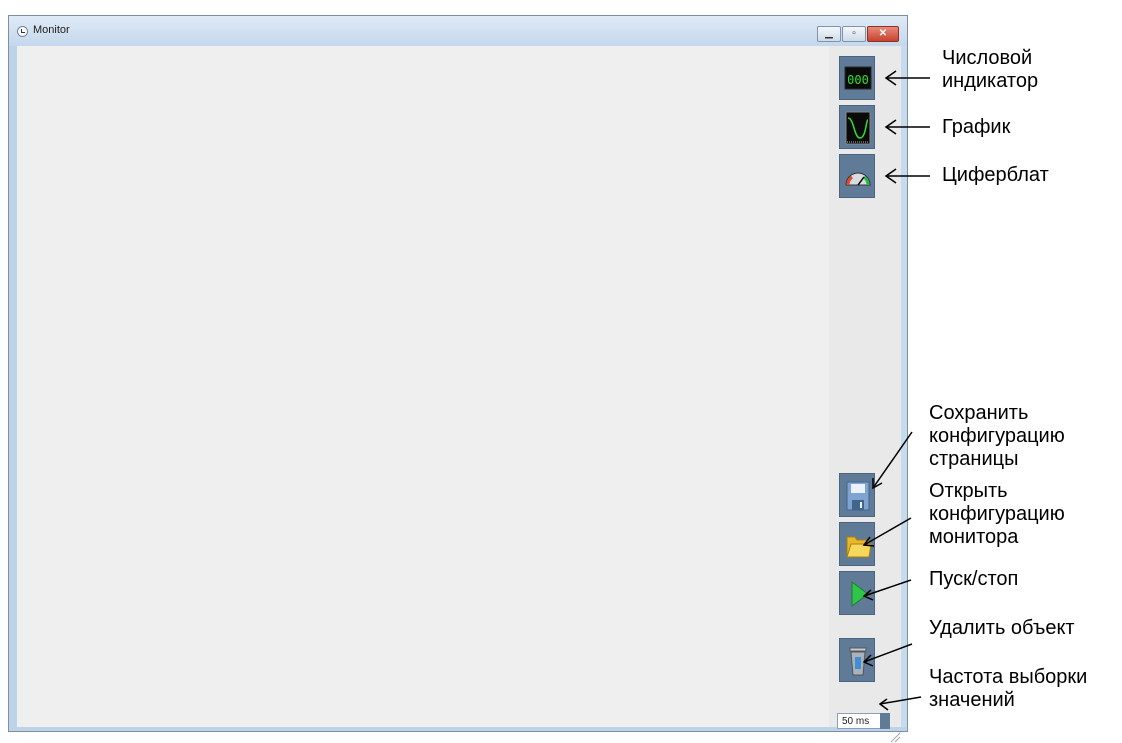 This screenshot has height=743, width=1122. I want to click on callout-dial: Циферблат, so click(995, 175).